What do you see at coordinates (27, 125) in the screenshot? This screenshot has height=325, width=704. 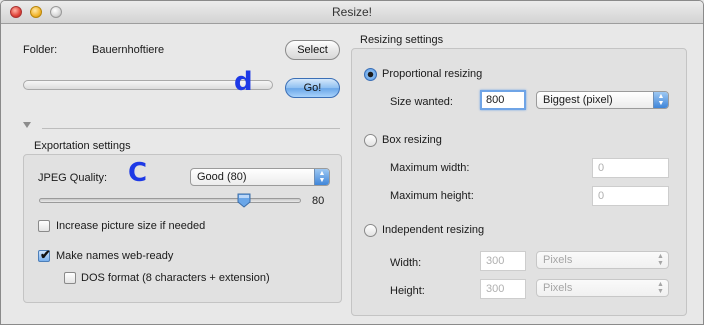 I see `disclosure-triangle-icon` at bounding box center [27, 125].